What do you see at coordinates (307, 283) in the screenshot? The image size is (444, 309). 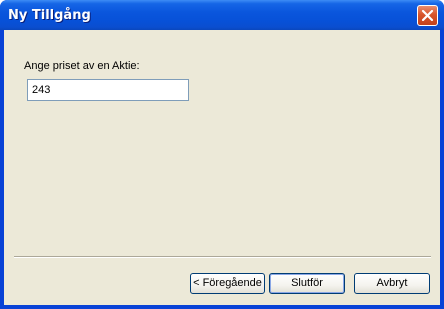 I see `finish-button: Slutför` at bounding box center [307, 283].